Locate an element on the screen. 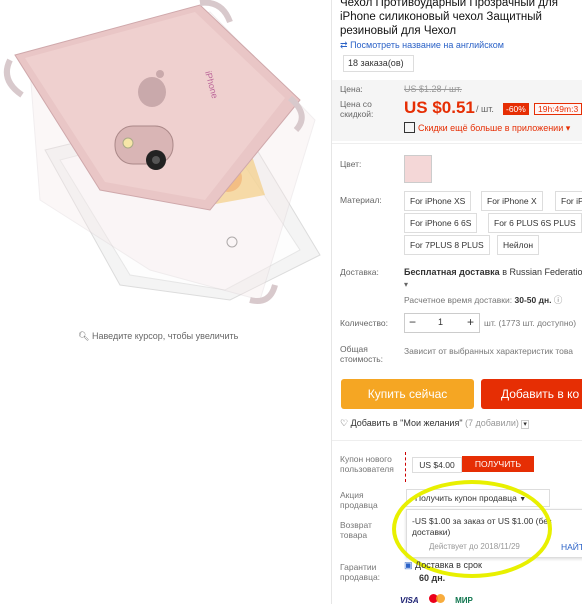 The image size is (582, 605). app-discount-link: Скидки ещё больше в приложении ▾ is located at coordinates (494, 128).